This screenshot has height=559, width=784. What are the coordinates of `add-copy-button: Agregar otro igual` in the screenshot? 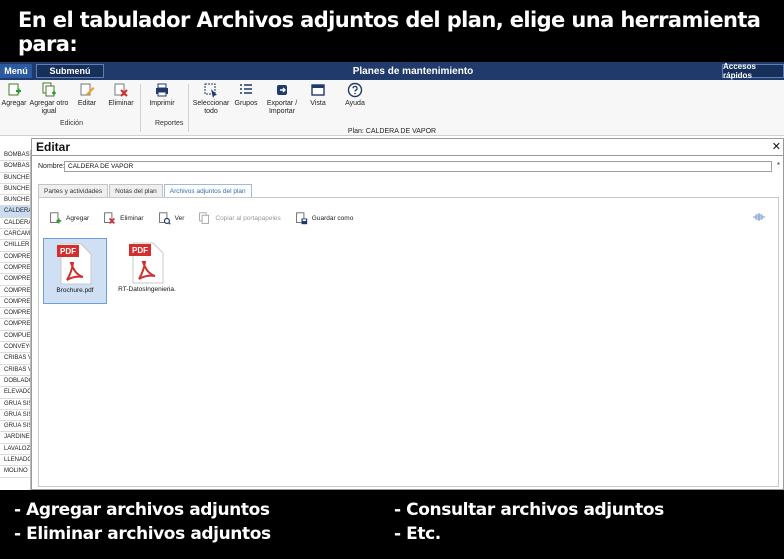 It's located at (49, 99).